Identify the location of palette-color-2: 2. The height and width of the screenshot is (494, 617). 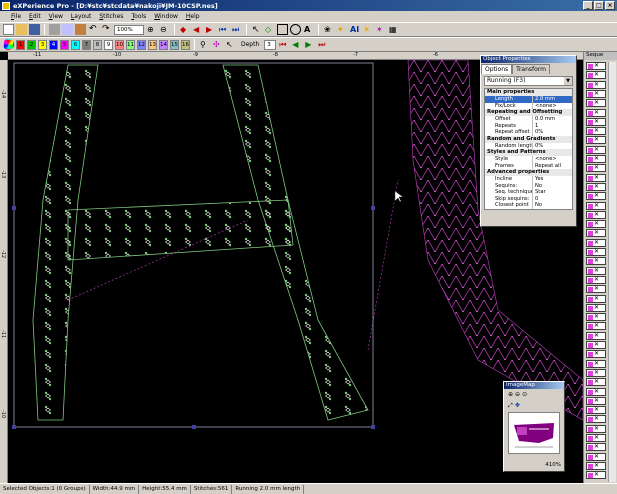
(31, 44).